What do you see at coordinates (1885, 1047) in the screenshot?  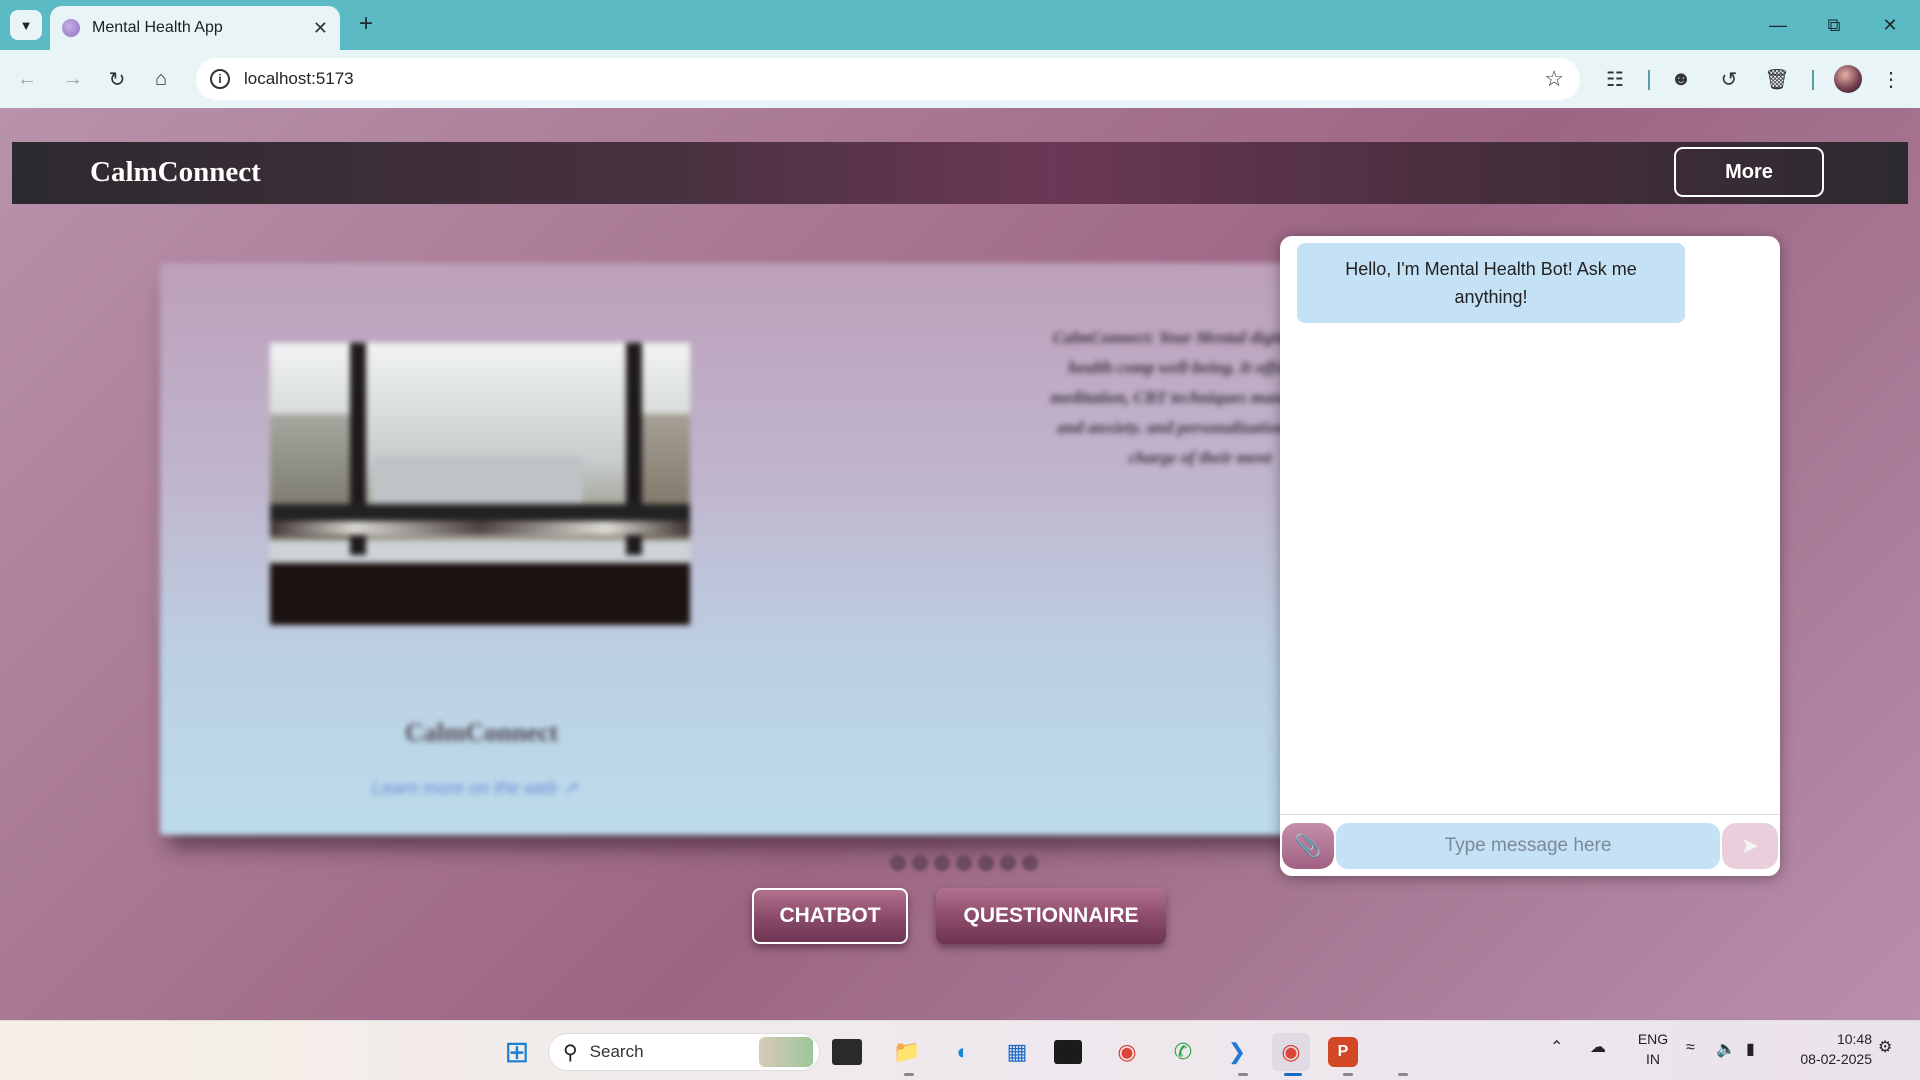 I see `notifications-bell-icon: ⚙` at bounding box center [1885, 1047].